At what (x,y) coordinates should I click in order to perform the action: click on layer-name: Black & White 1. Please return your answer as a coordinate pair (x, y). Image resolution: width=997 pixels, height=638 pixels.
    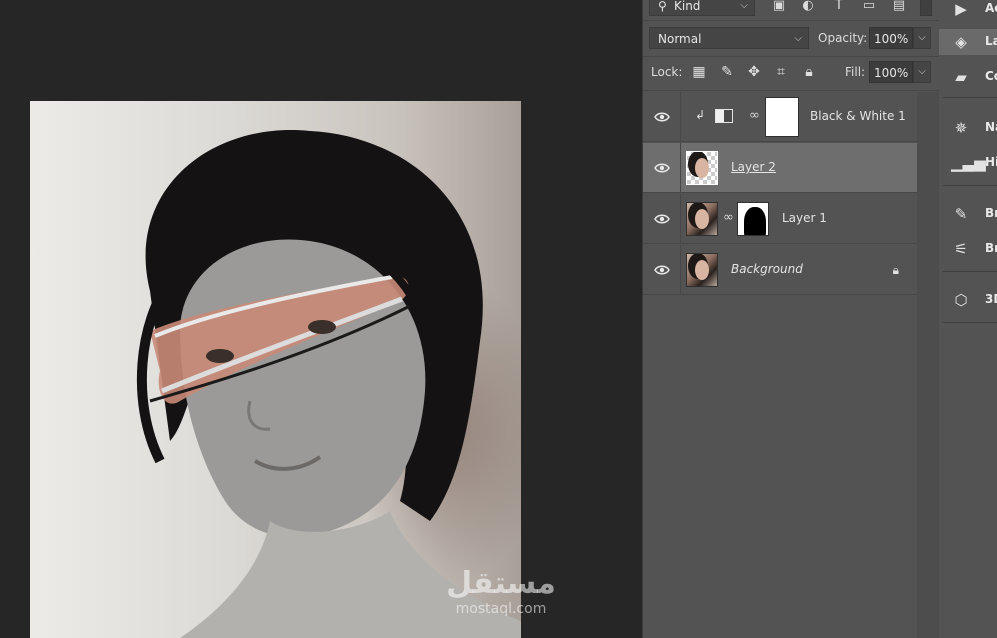
    Looking at the image, I should click on (858, 116).